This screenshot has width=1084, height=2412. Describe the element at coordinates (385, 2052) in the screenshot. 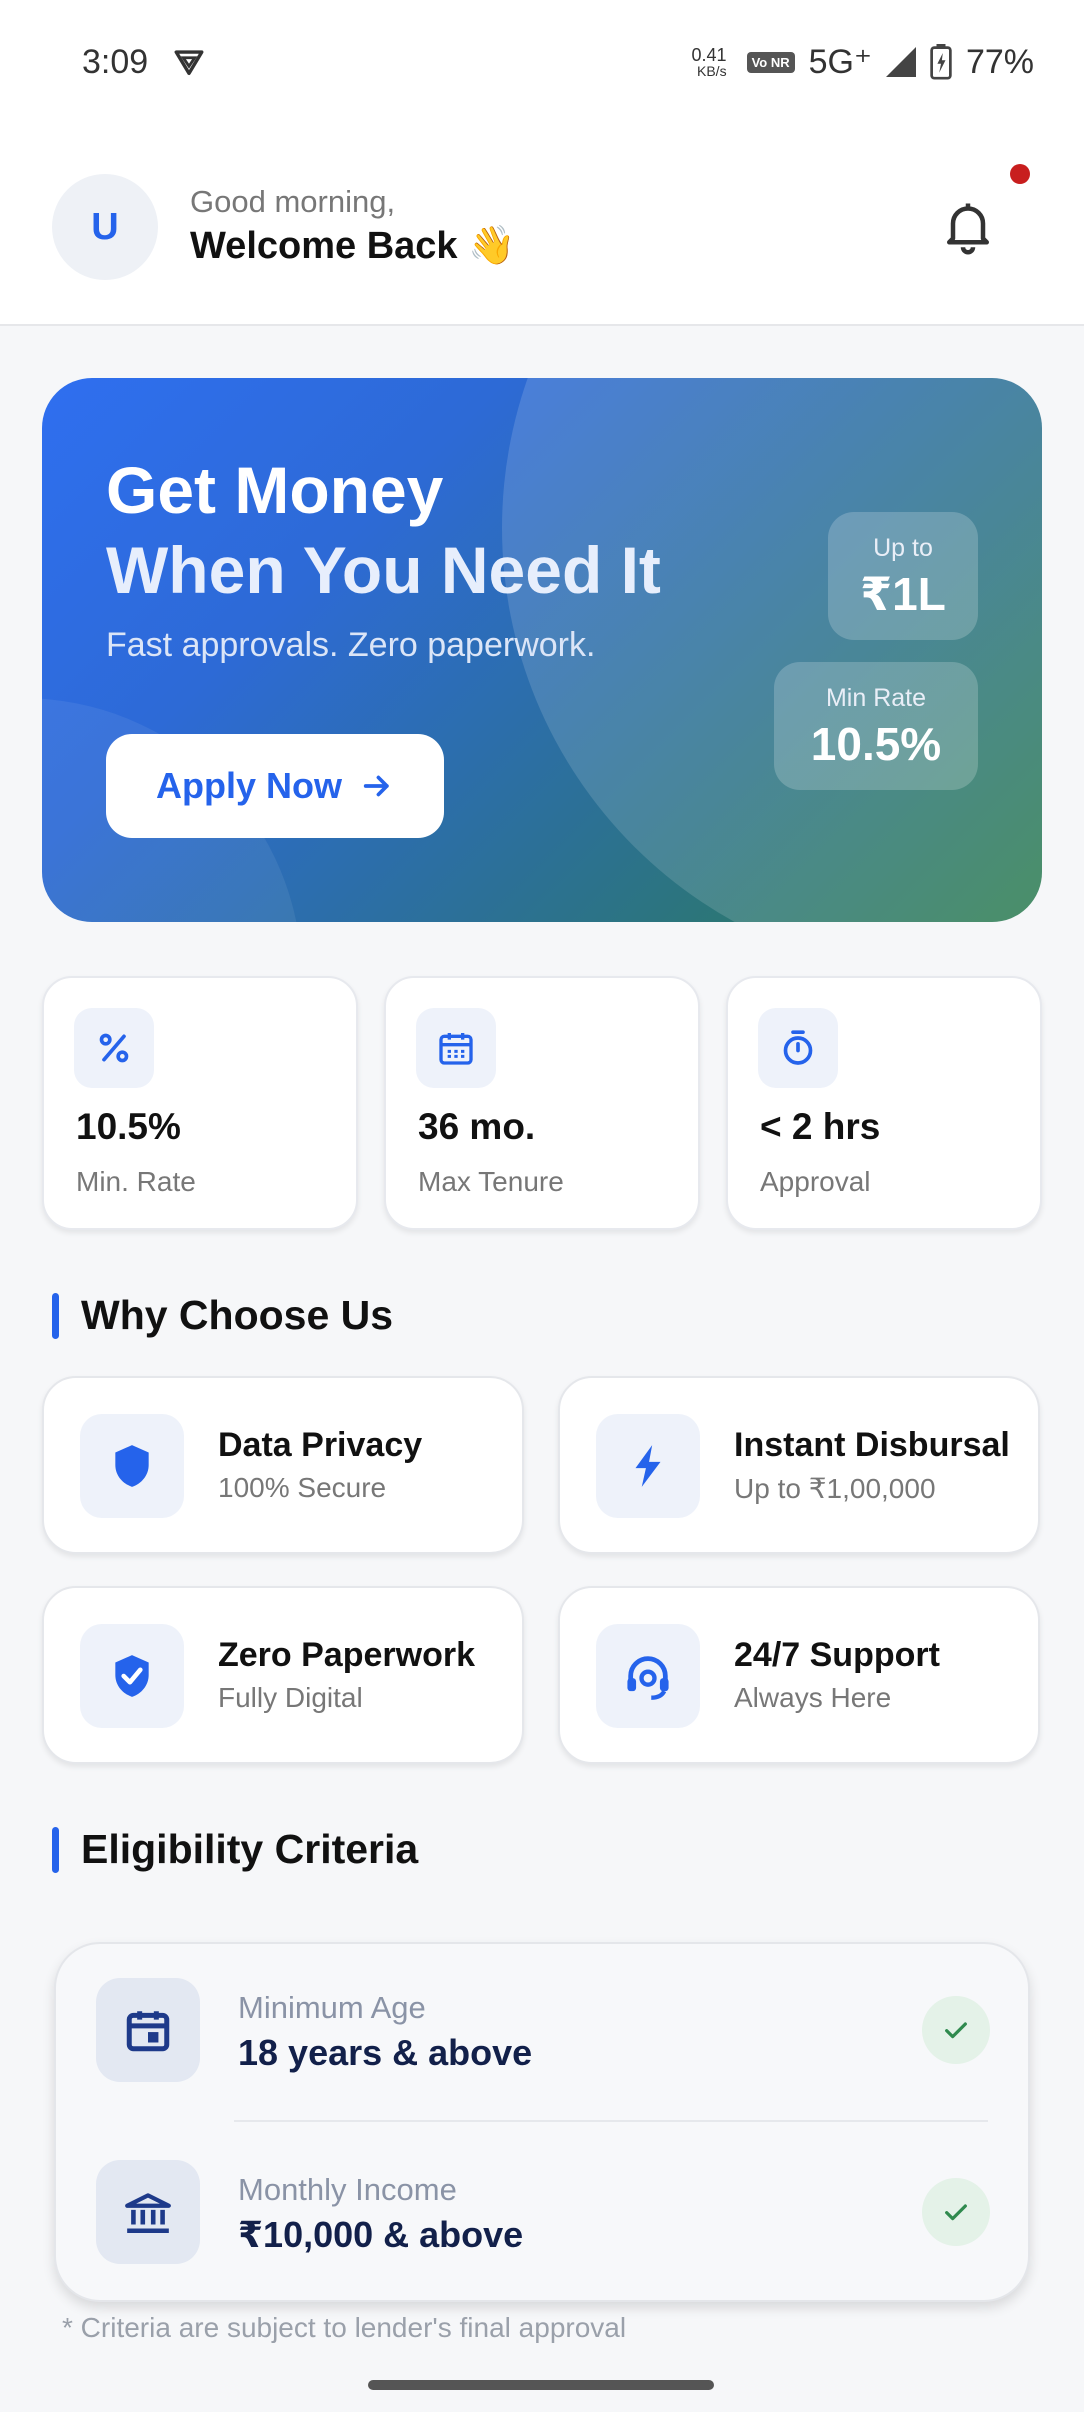

I see `eligibility-value: 18 years & above` at that location.